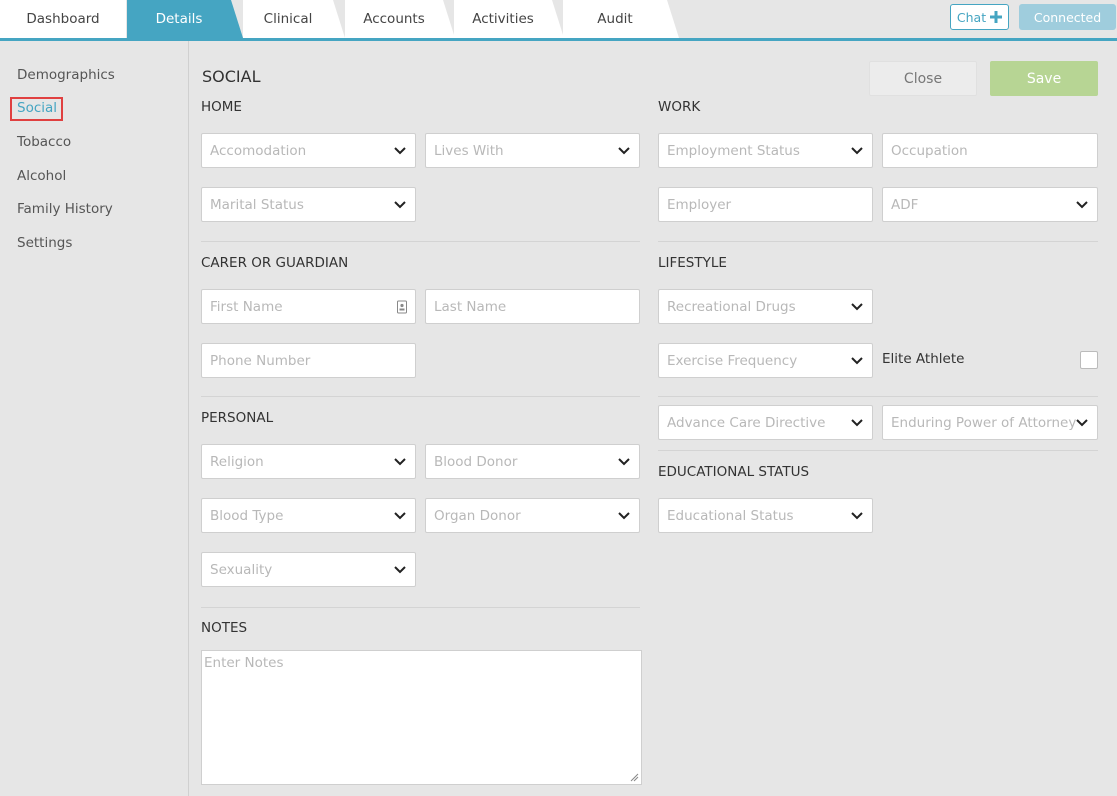 Image resolution: width=1117 pixels, height=796 pixels. Describe the element at coordinates (275, 263) in the screenshot. I see `section-carer-heading: CARER OR GUARDIAN` at that location.